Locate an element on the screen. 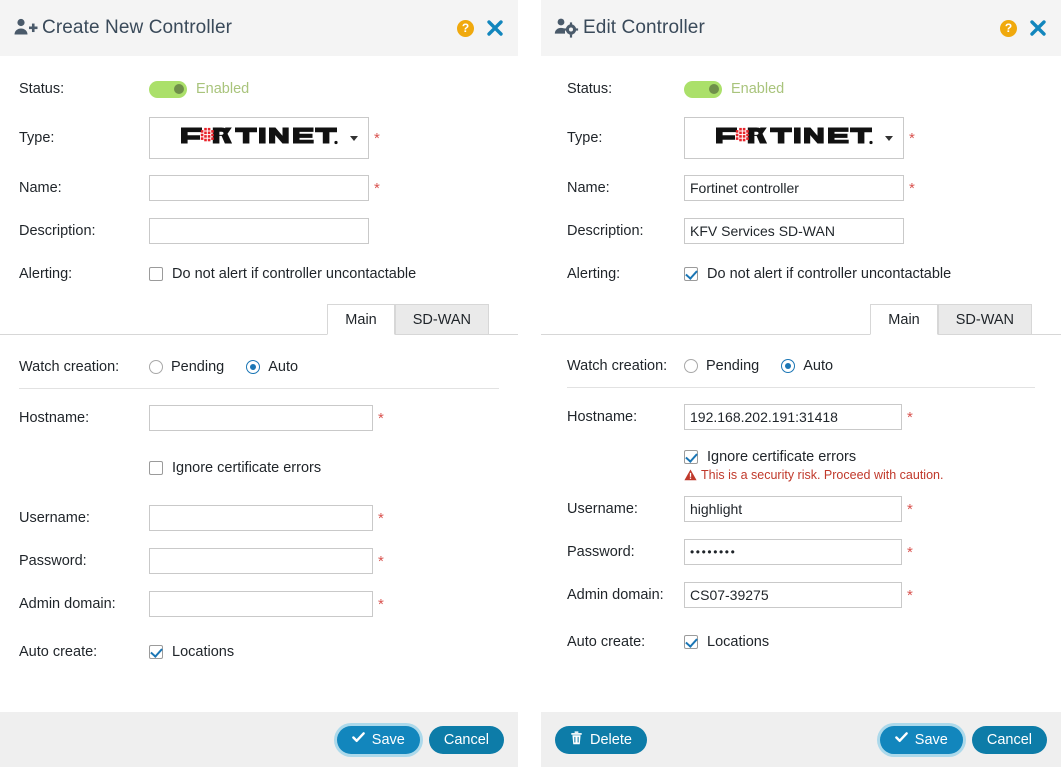 This screenshot has height=767, width=1061. ignore-cert-label: Ignore certificate errors is located at coordinates (782, 457).